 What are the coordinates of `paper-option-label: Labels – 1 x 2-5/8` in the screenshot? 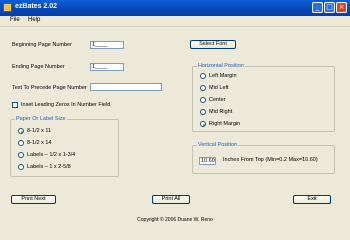 It's located at (49, 167).